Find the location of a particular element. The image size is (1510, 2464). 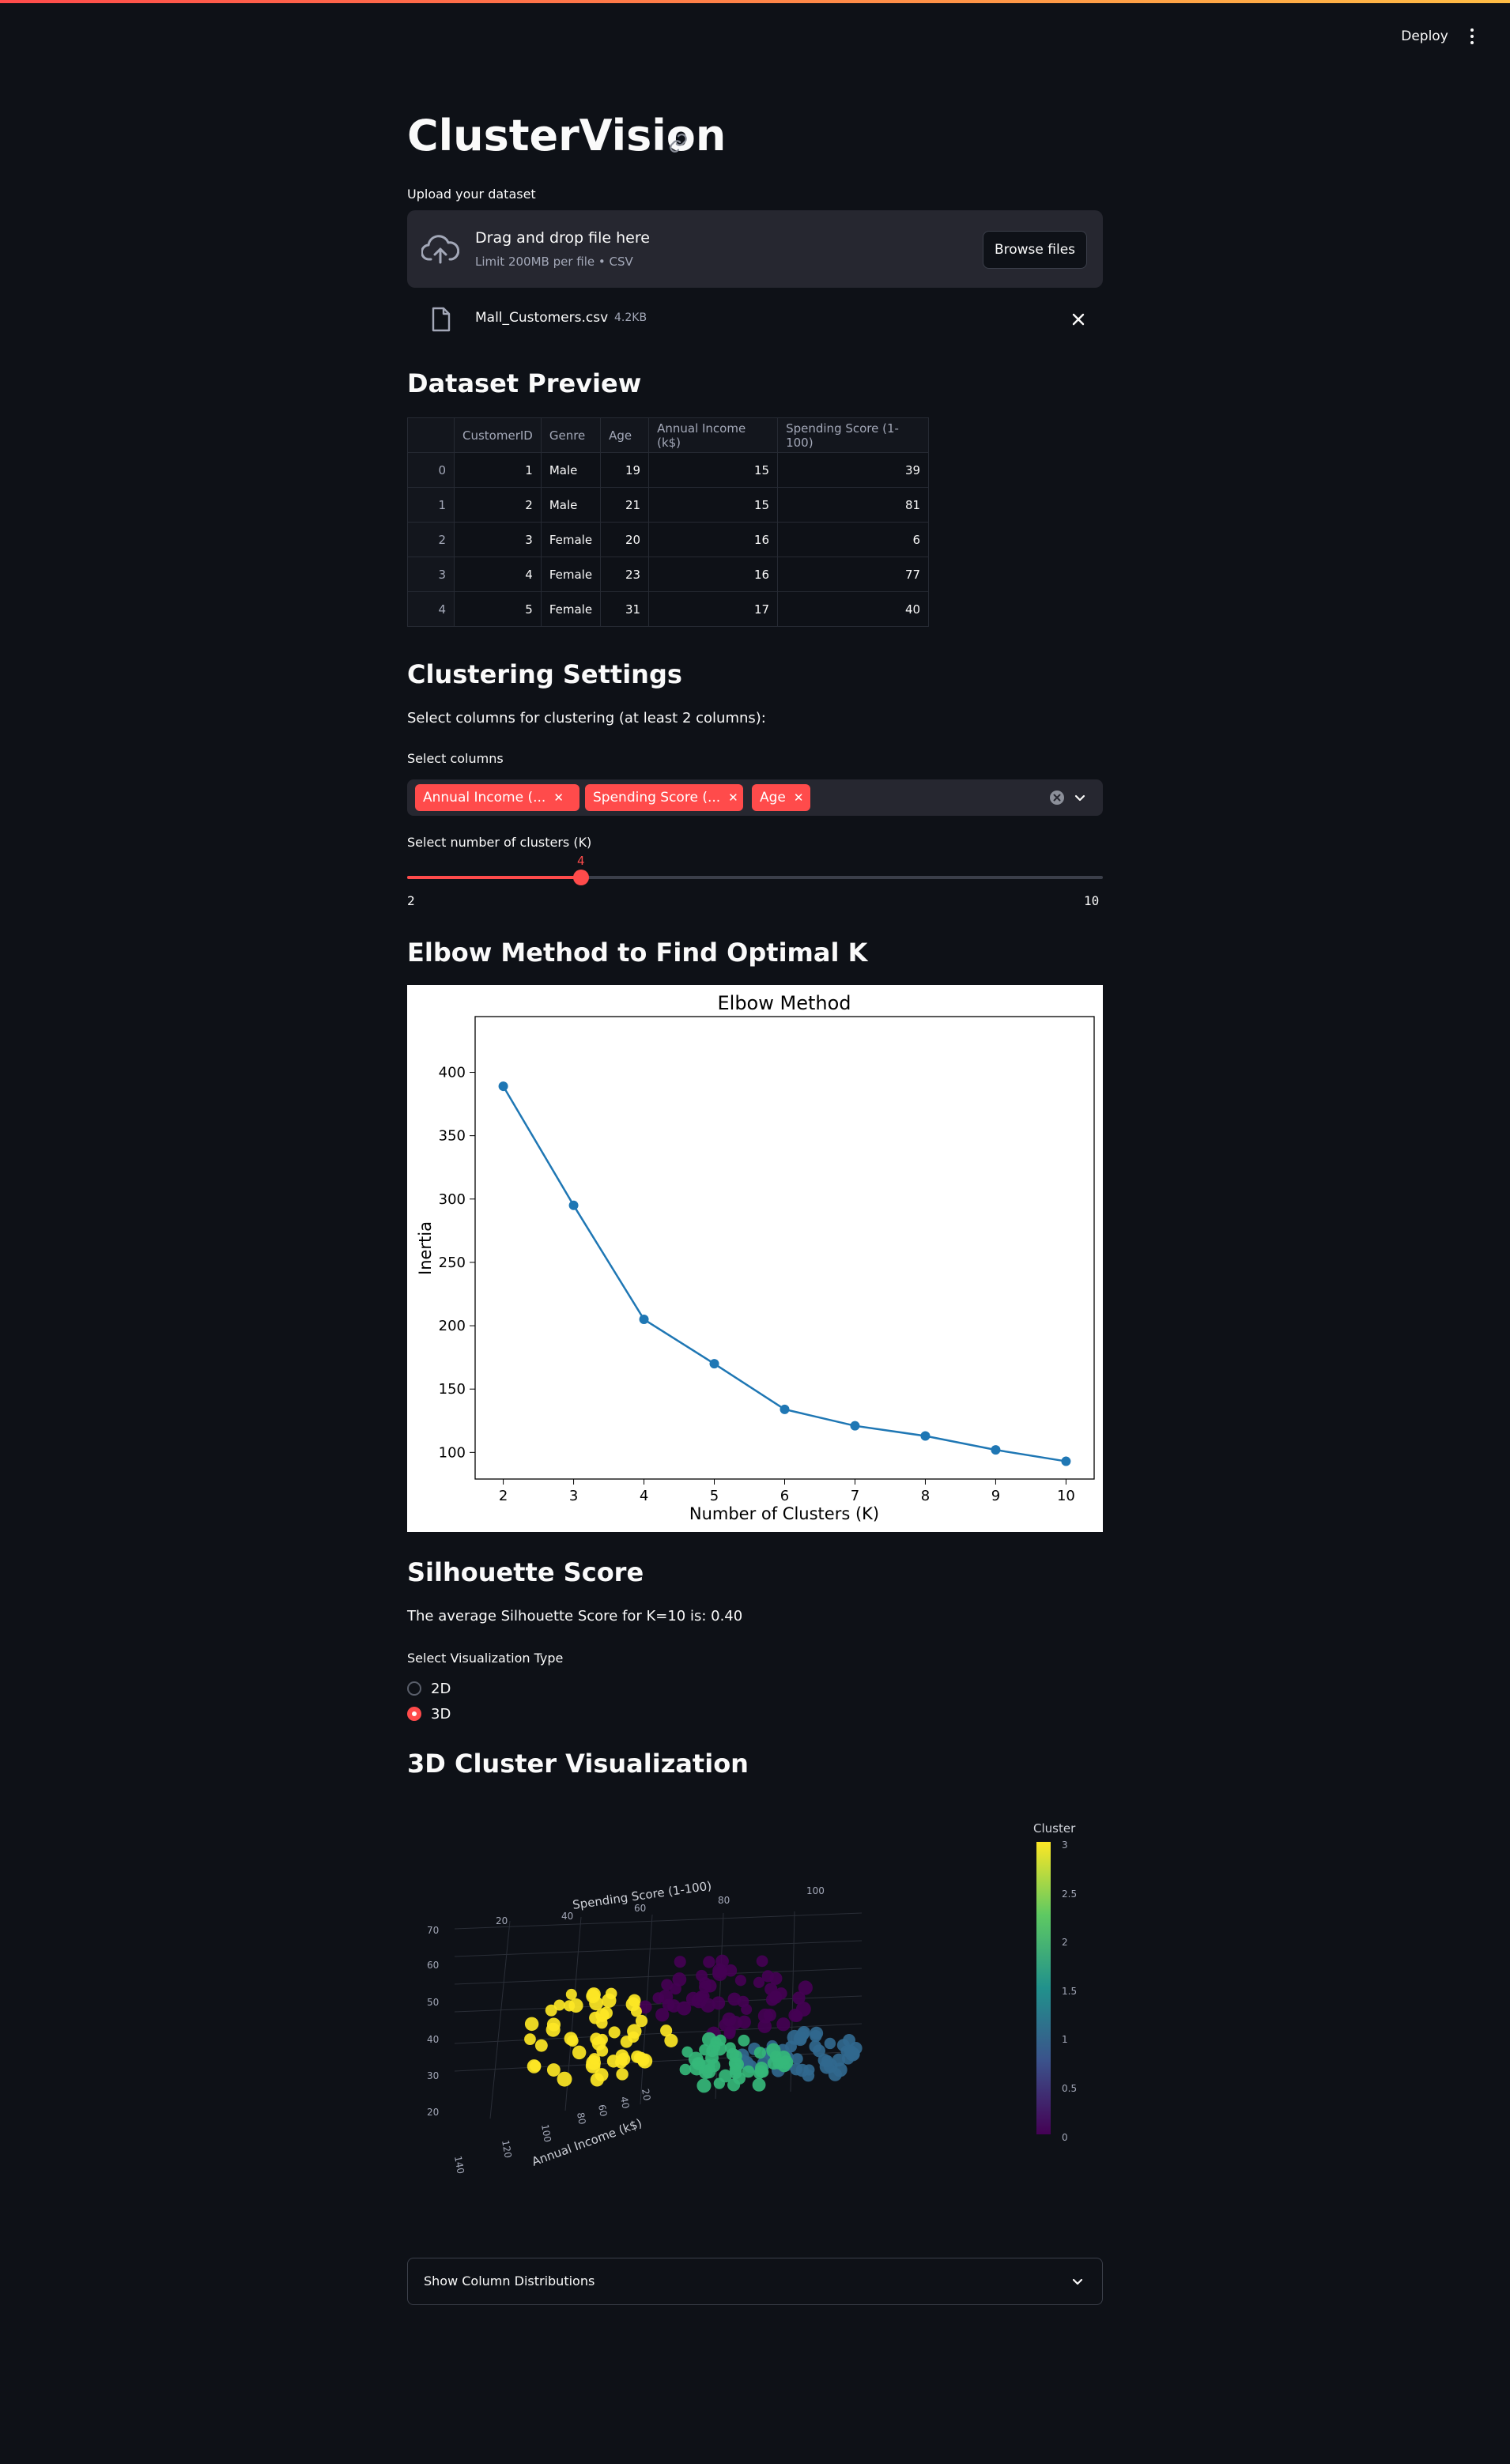

selected-column-tag: Spending Score (... ✕ is located at coordinates (664, 797).